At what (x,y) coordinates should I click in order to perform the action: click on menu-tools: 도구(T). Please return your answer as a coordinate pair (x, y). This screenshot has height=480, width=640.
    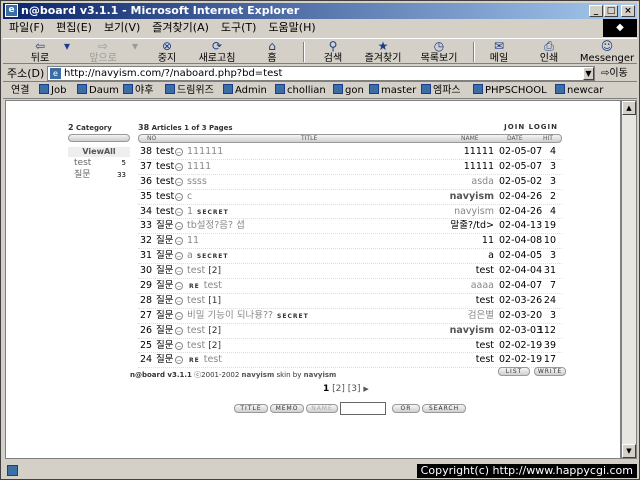
    Looking at the image, I should click on (239, 28).